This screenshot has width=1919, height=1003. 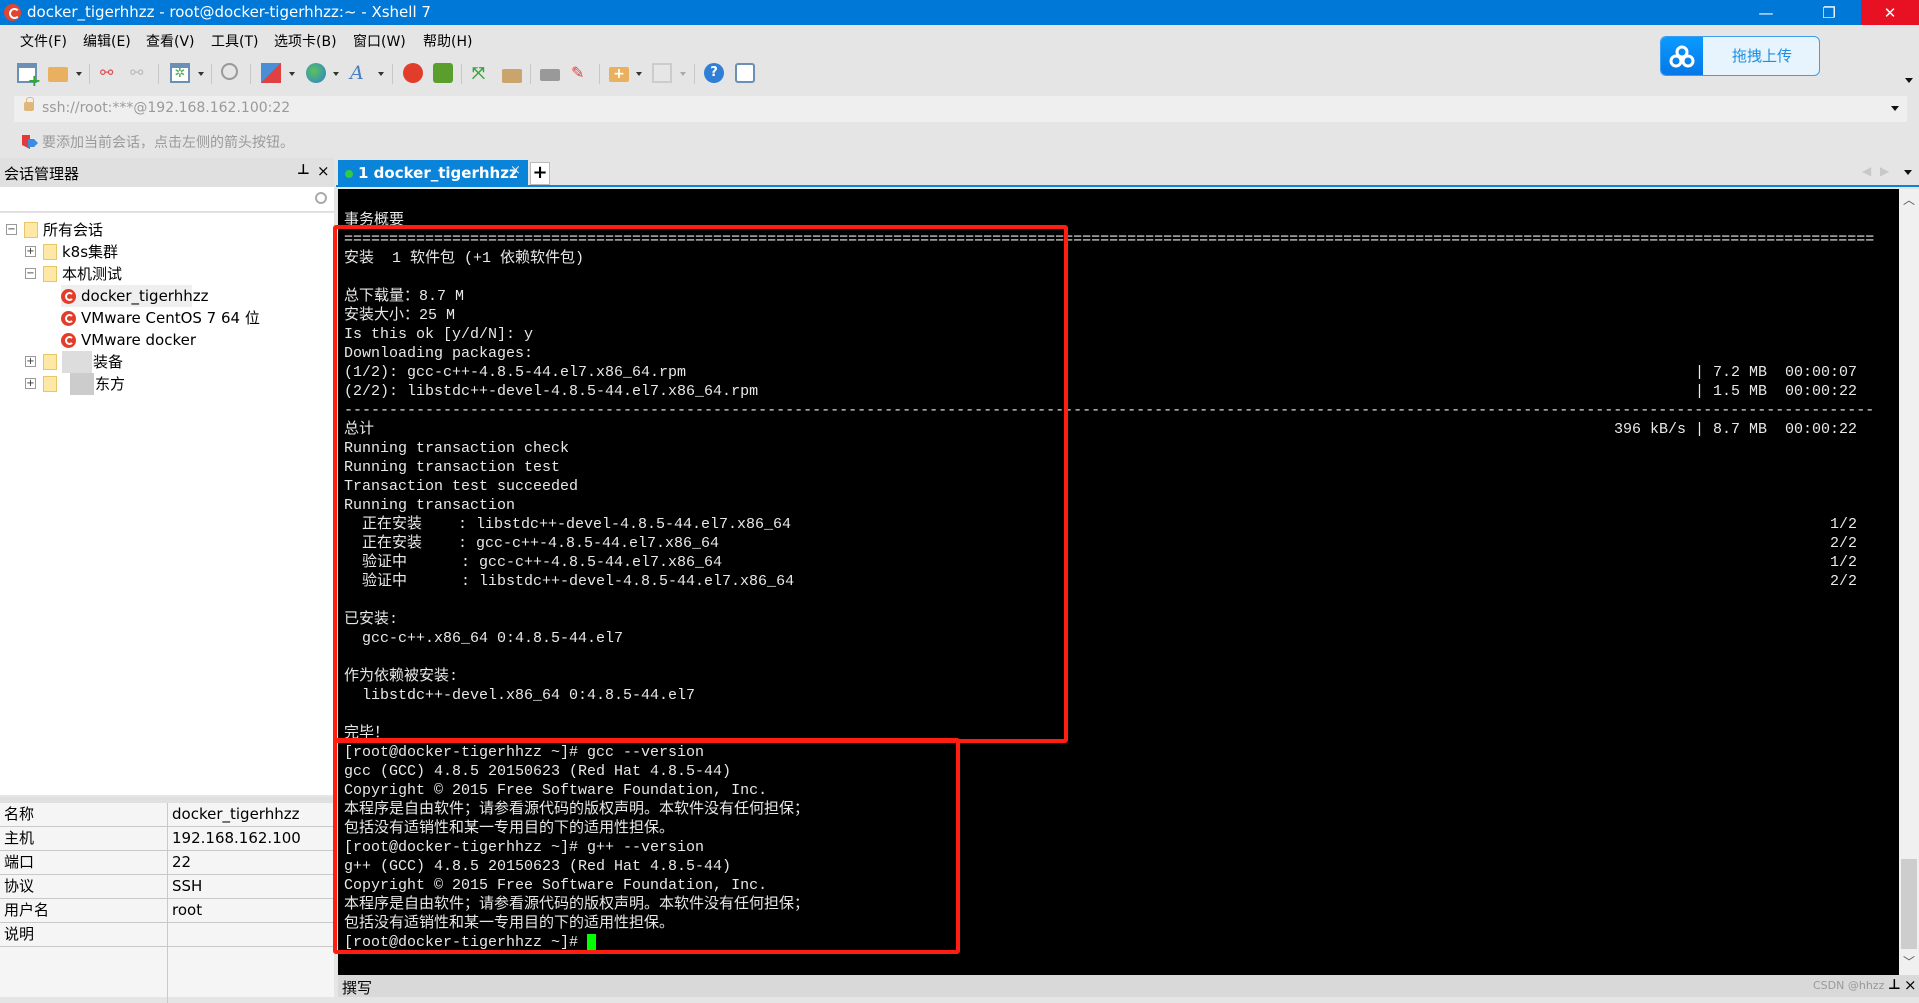 What do you see at coordinates (464, 258) in the screenshot?
I see `terminal-line: 安装 1 软件包 (+1 依赖软件包)` at bounding box center [464, 258].